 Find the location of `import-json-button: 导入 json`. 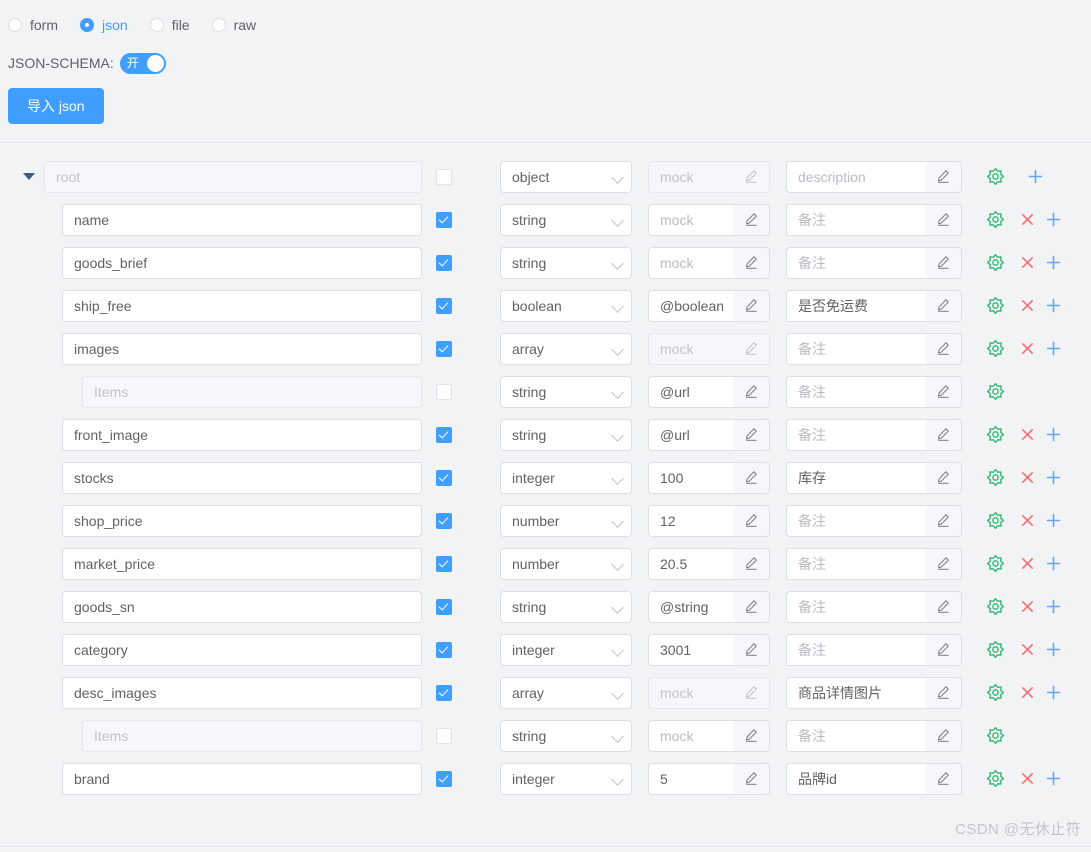

import-json-button: 导入 json is located at coordinates (56, 106).